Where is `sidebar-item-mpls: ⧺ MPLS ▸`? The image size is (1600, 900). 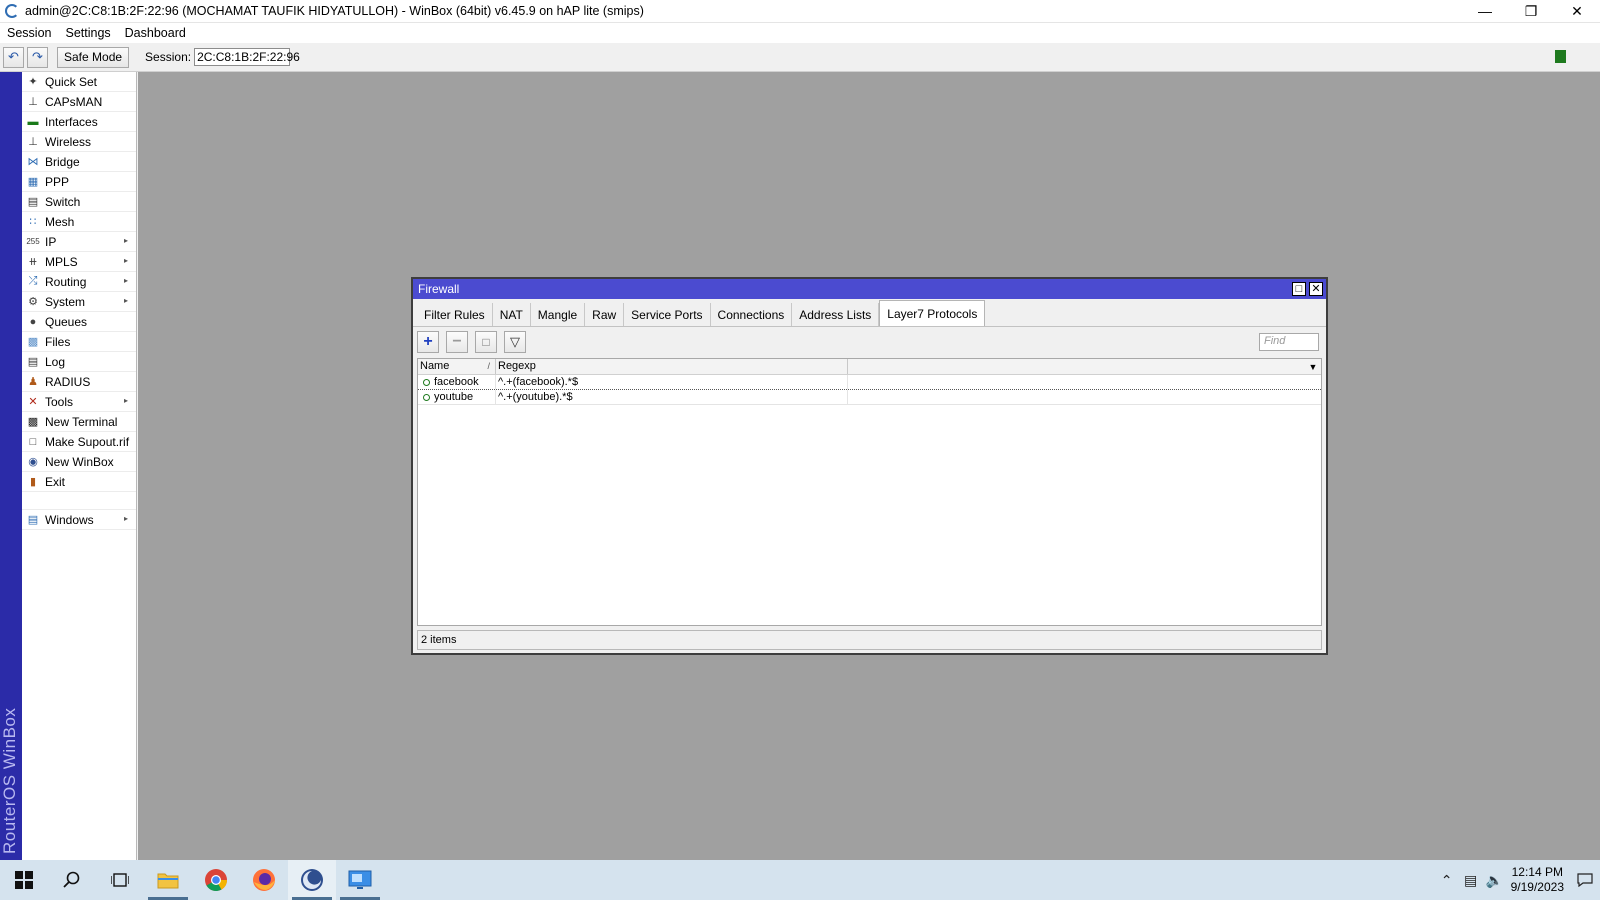 sidebar-item-mpls: ⧺ MPLS ▸ is located at coordinates (79, 262).